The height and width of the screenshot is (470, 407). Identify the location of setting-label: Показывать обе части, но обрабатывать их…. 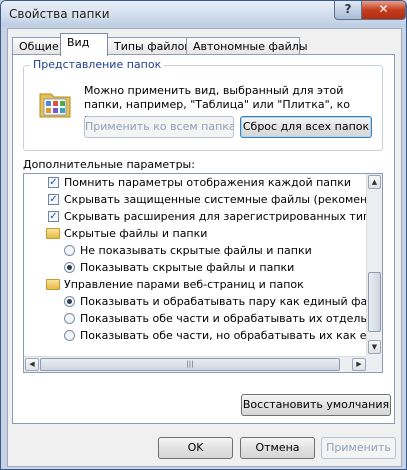
(231, 335).